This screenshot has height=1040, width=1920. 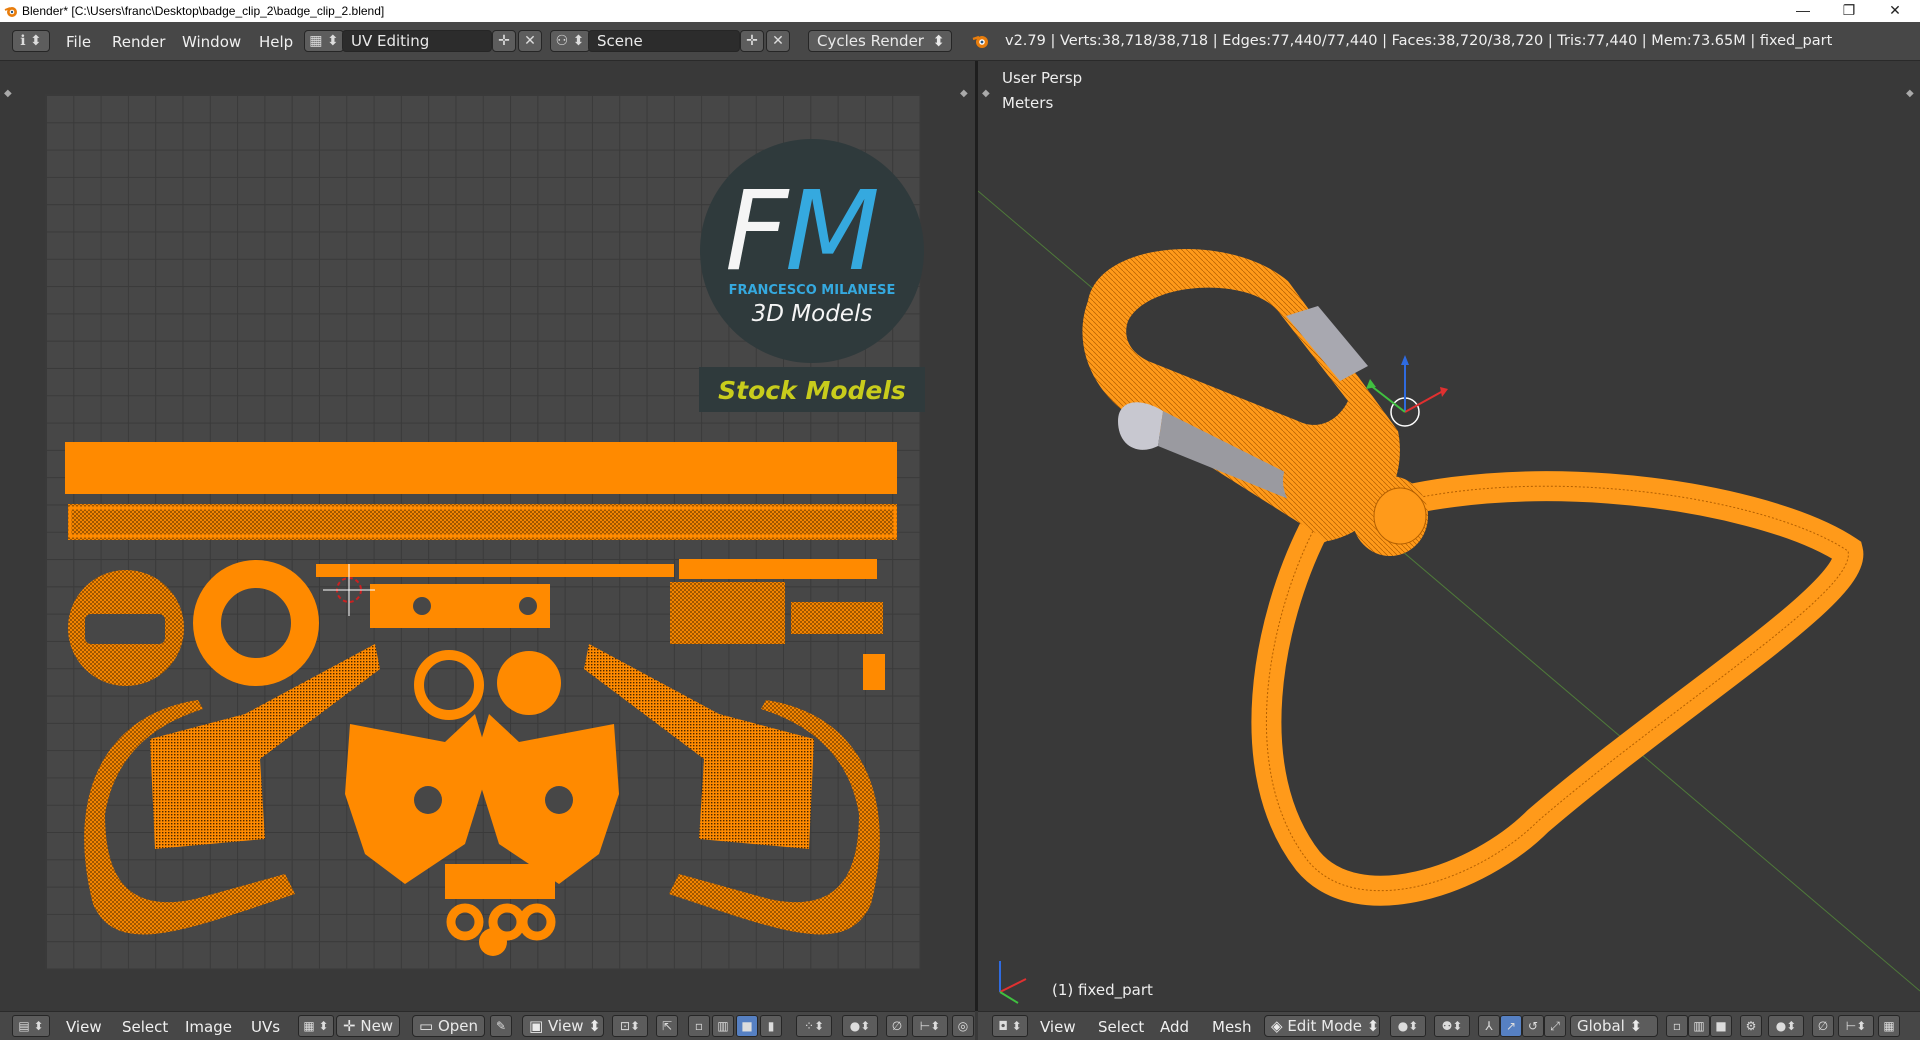 I want to click on vp-menu-select: Select, so click(x=1121, y=1027).